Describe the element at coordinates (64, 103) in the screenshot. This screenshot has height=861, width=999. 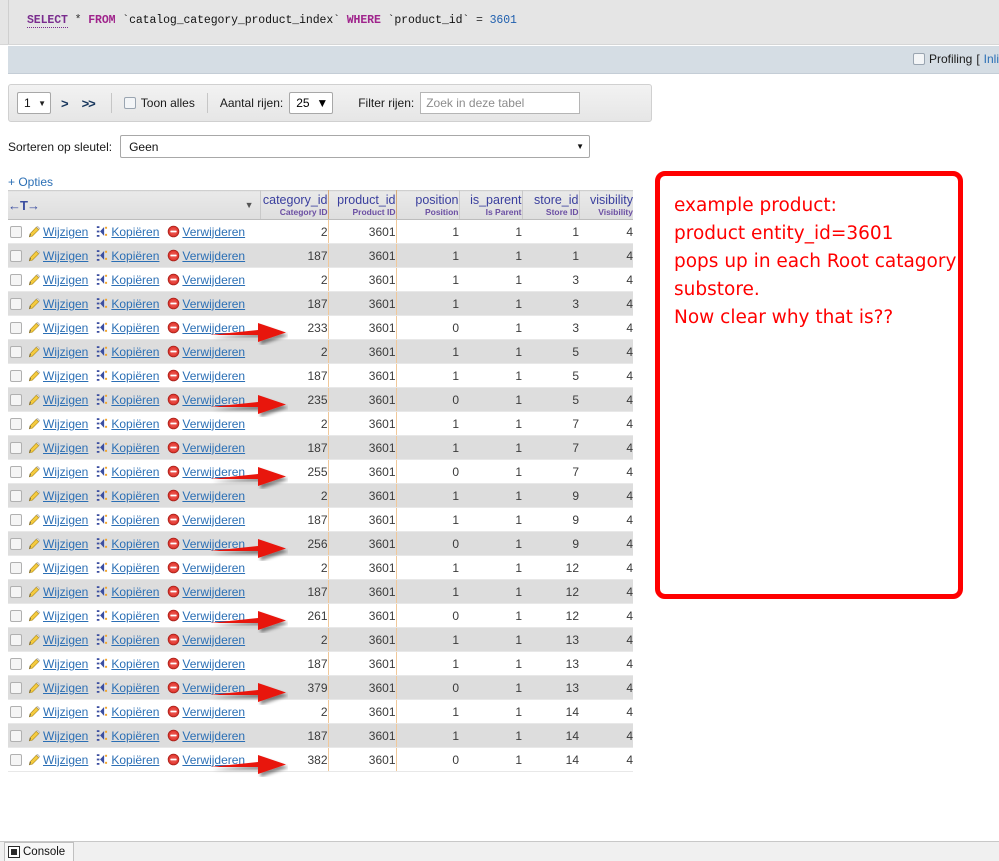
I see `next-page-button: >` at that location.